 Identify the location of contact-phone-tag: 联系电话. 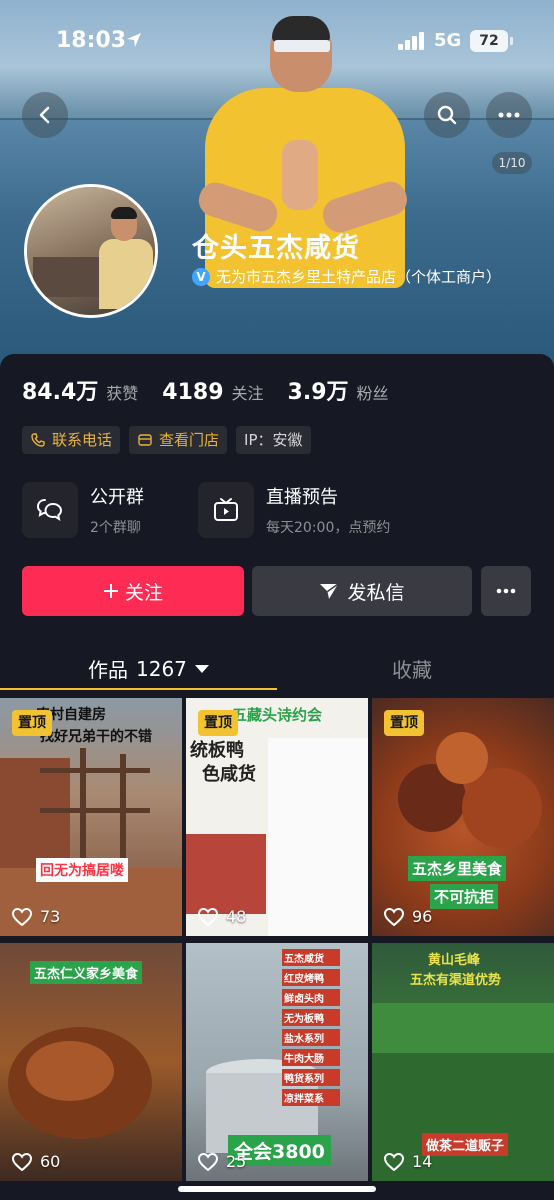
(71, 440).